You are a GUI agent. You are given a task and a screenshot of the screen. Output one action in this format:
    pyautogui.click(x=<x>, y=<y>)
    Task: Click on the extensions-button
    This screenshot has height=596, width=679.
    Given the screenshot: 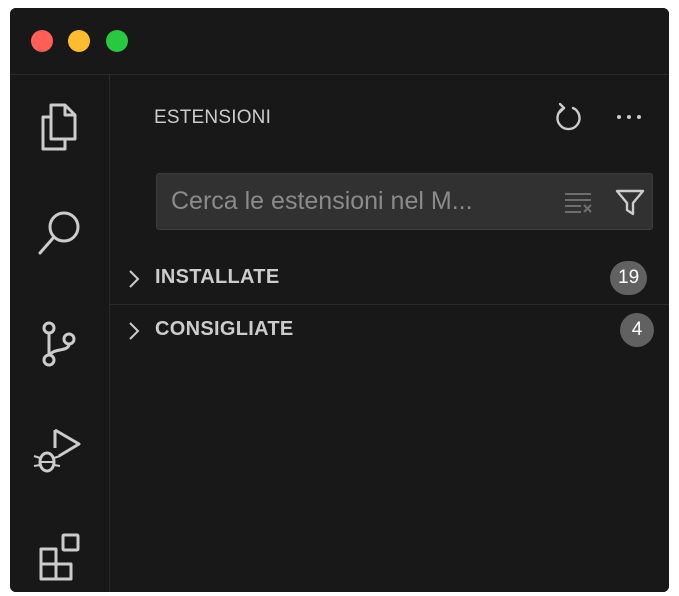 What is the action you would take?
    pyautogui.click(x=59, y=555)
    